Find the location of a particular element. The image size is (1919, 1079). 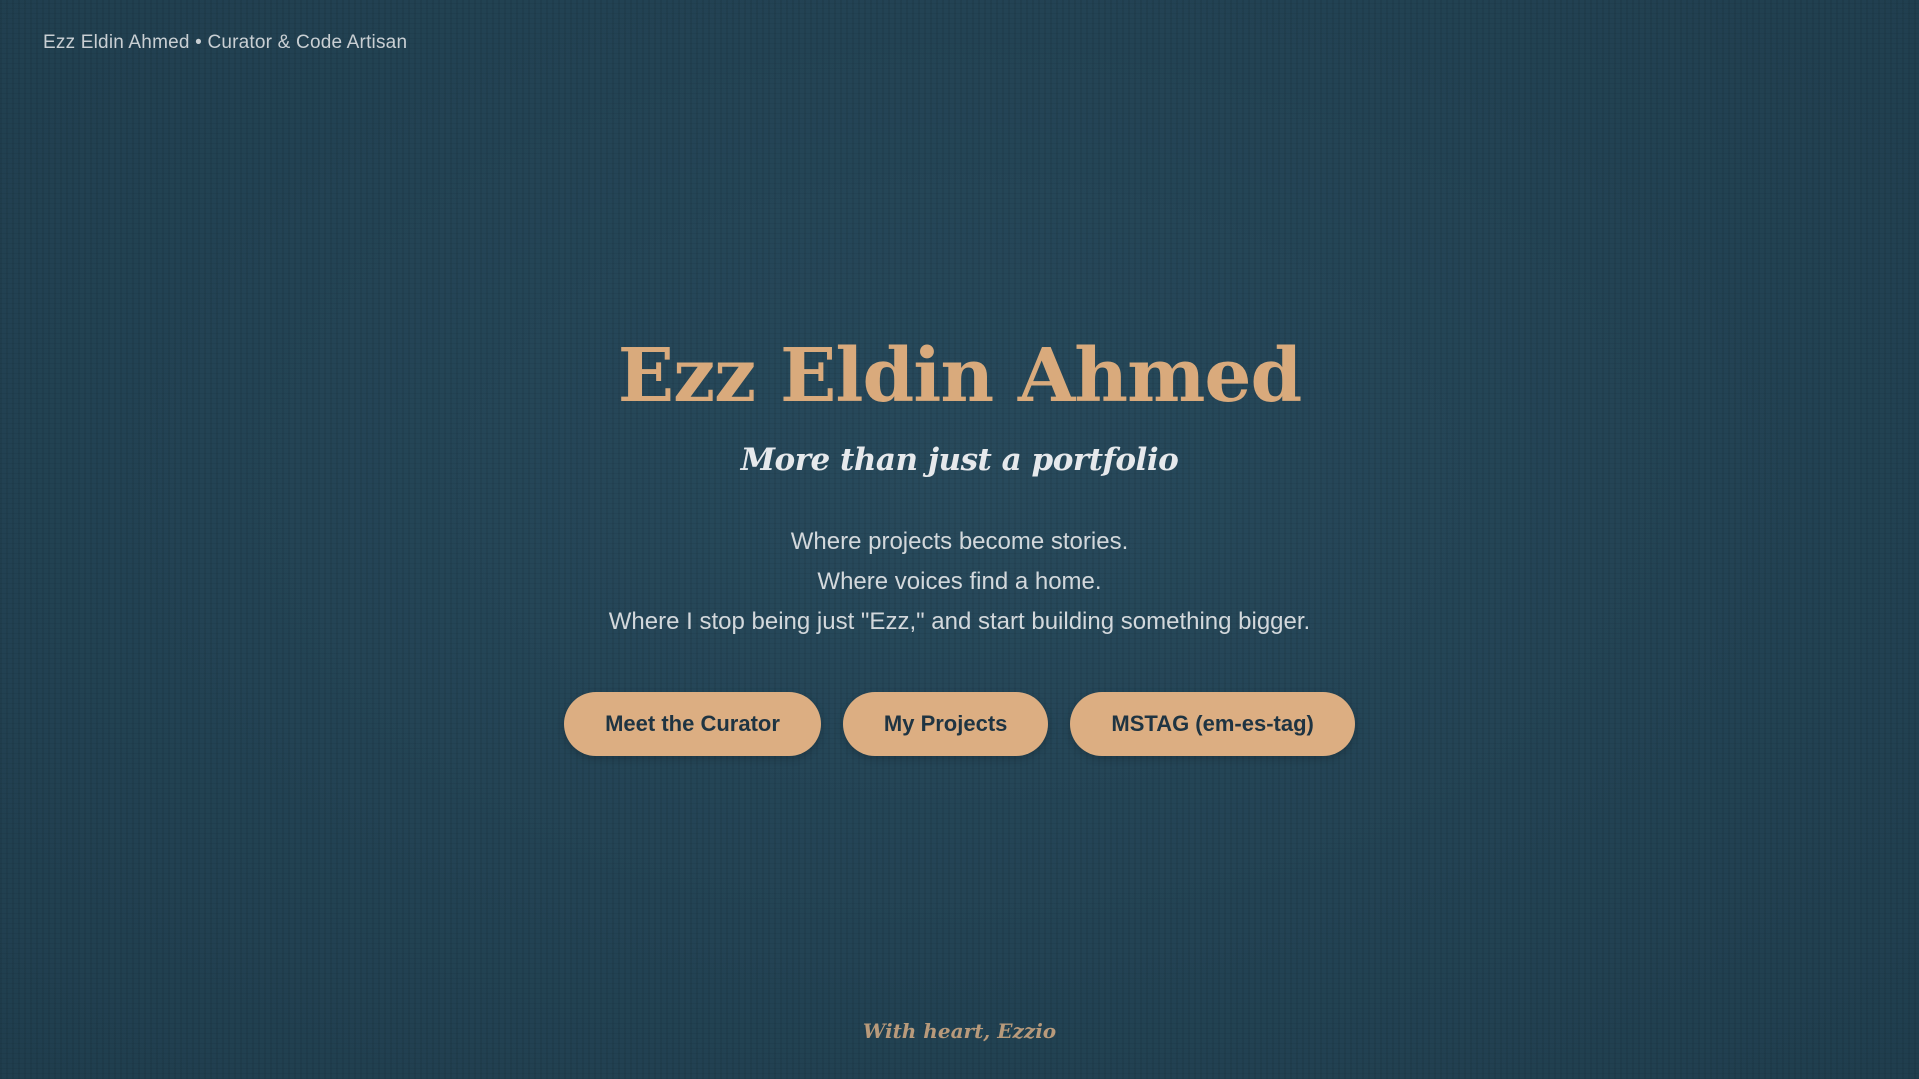

site-label: Ezz Eldin Ahmed • Curator & Code Artisan is located at coordinates (225, 42).